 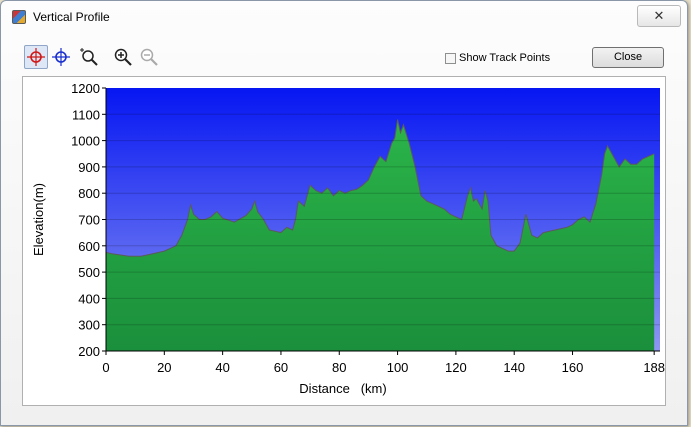 What do you see at coordinates (71, 17) in the screenshot?
I see `window-title: Vertical Profile` at bounding box center [71, 17].